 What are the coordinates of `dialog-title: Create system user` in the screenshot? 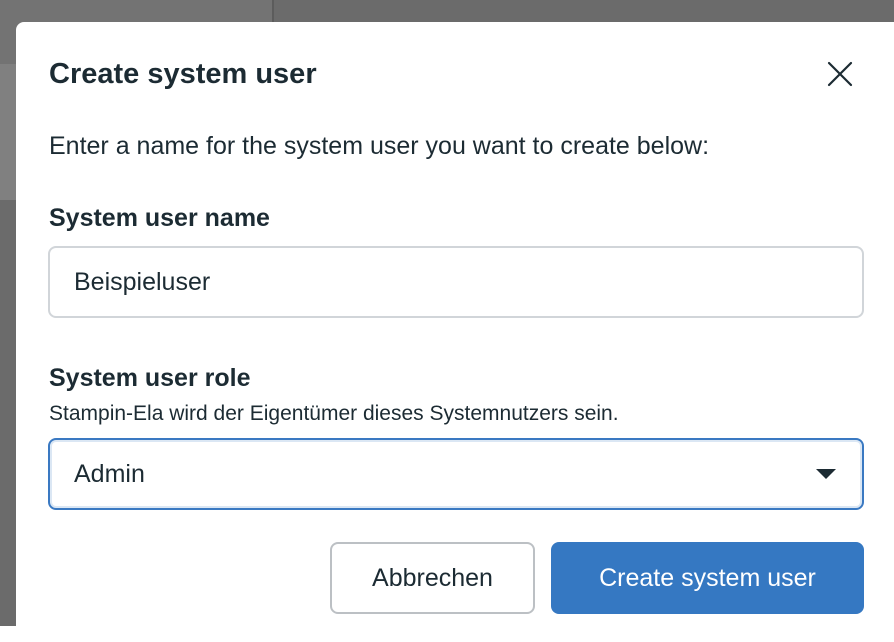 It's located at (183, 74).